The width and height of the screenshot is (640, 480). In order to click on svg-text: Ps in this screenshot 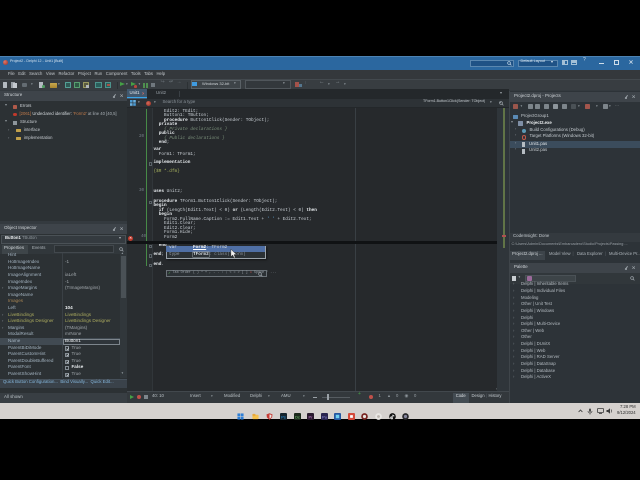, I will do `click(283, 416)`.